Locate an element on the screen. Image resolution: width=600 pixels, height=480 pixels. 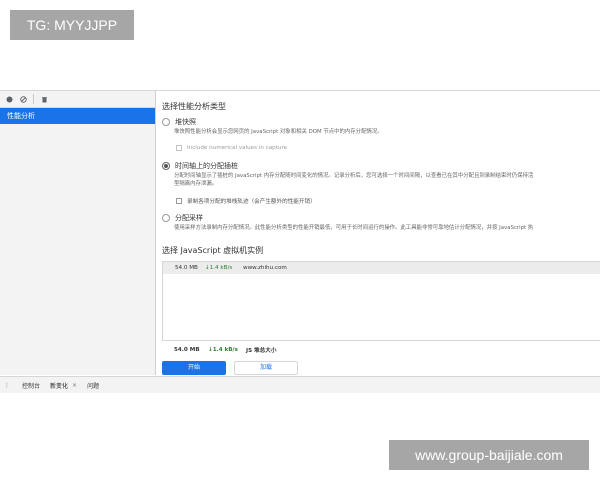
stack-traces-option: 录制各项分配的堆栈轨迹（会产生额外的性能开销） is located at coordinates (246, 201).